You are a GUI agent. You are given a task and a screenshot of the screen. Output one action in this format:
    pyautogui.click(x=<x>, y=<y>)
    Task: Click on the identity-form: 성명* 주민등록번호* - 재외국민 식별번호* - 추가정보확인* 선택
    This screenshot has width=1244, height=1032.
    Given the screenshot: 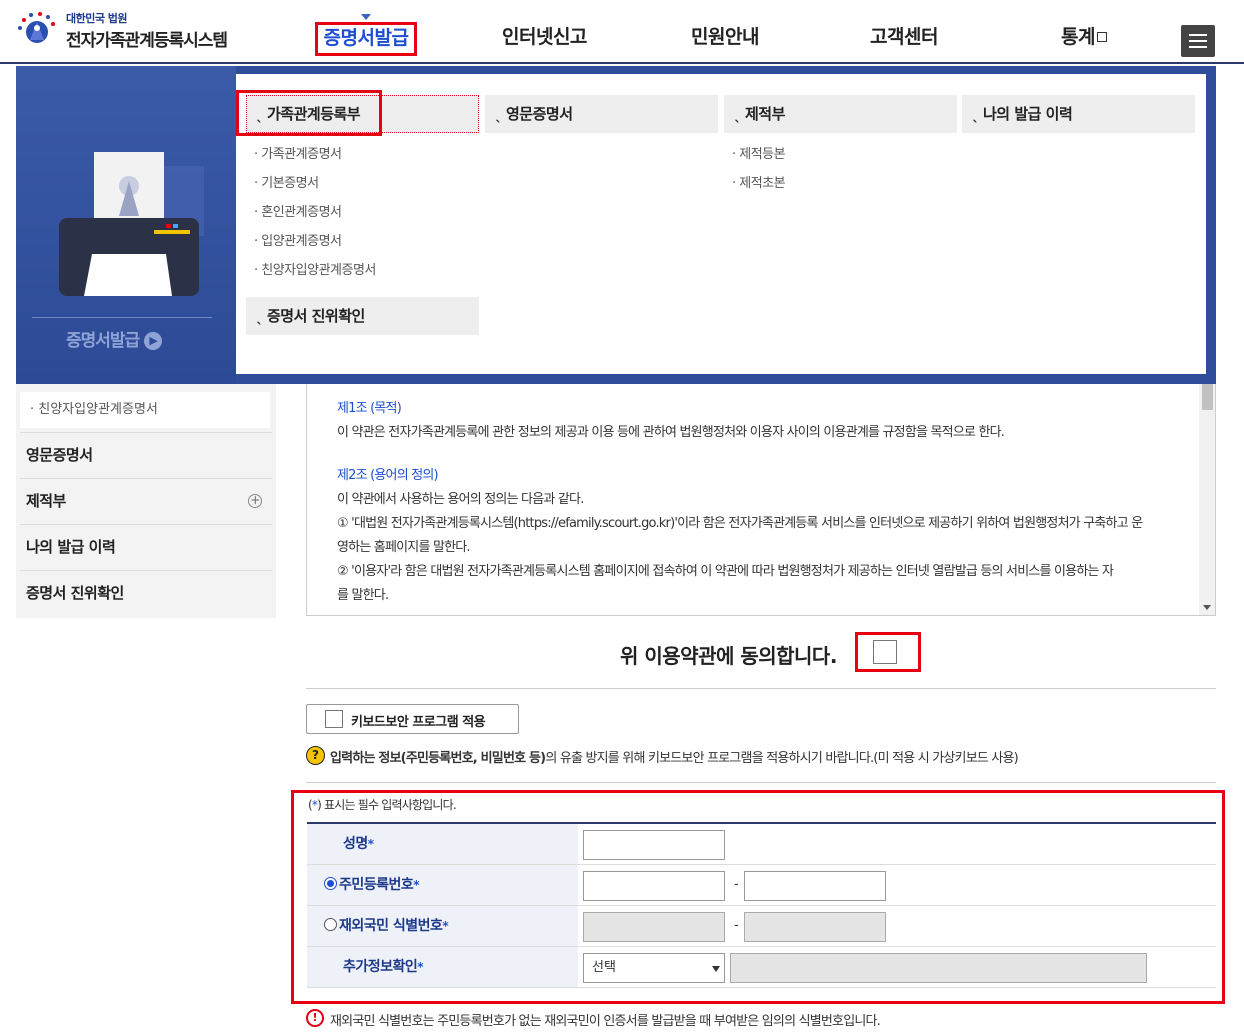 What is the action you would take?
    pyautogui.click(x=761, y=905)
    